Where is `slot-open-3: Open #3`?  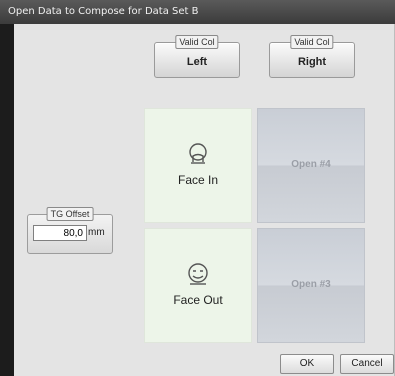 slot-open-3: Open #3 is located at coordinates (311, 285).